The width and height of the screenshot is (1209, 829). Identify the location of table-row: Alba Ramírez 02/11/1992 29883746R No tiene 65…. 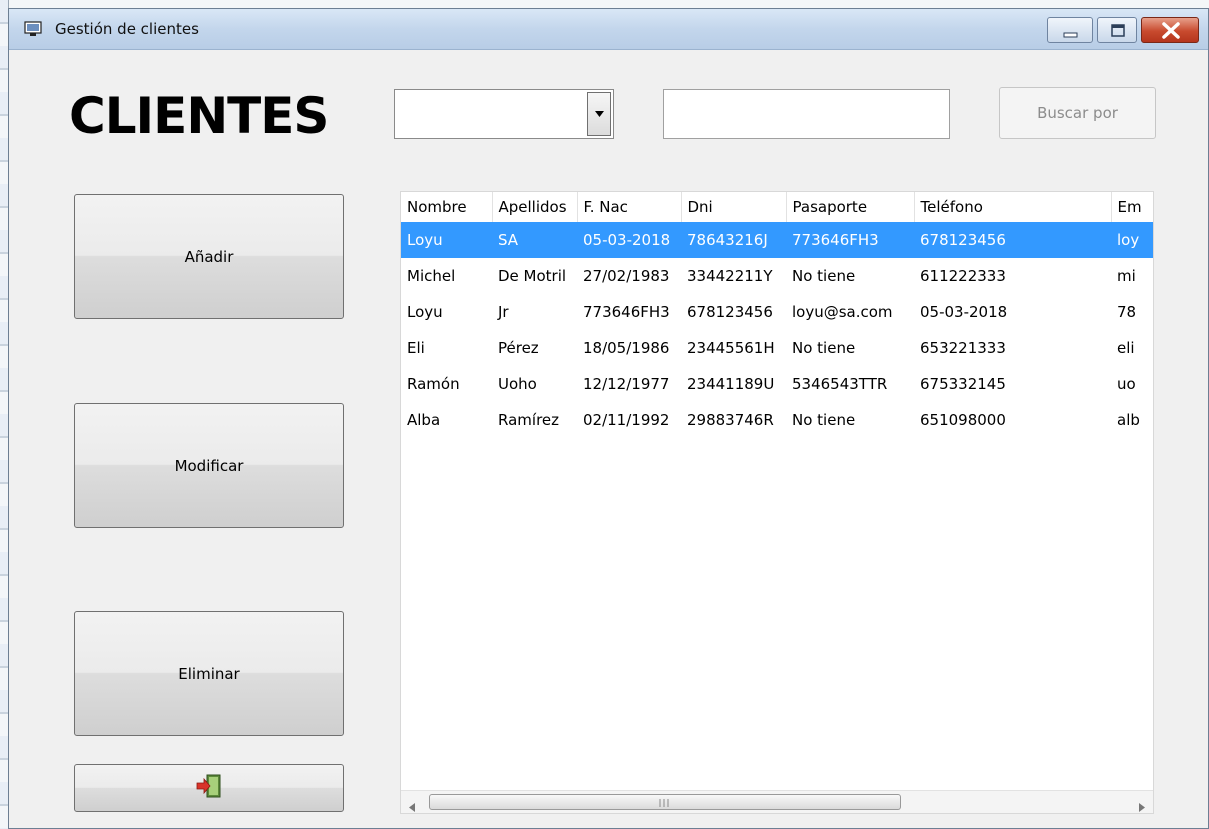
(777, 420).